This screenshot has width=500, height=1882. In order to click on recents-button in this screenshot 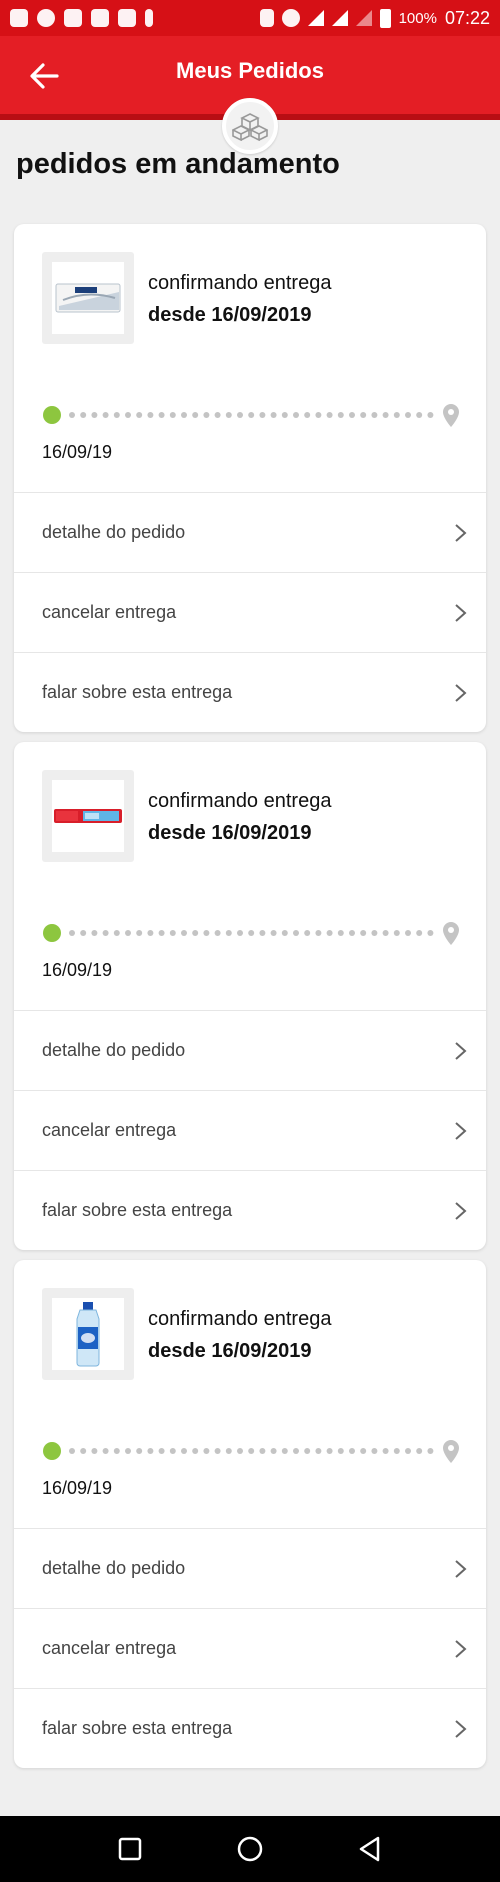, I will do `click(130, 1849)`.